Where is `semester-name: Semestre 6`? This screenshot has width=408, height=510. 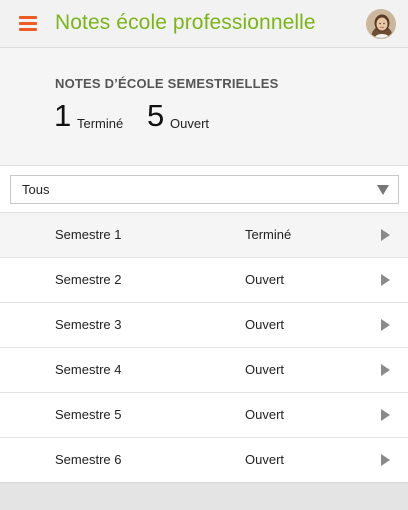
semester-name: Semestre 6 is located at coordinates (88, 459).